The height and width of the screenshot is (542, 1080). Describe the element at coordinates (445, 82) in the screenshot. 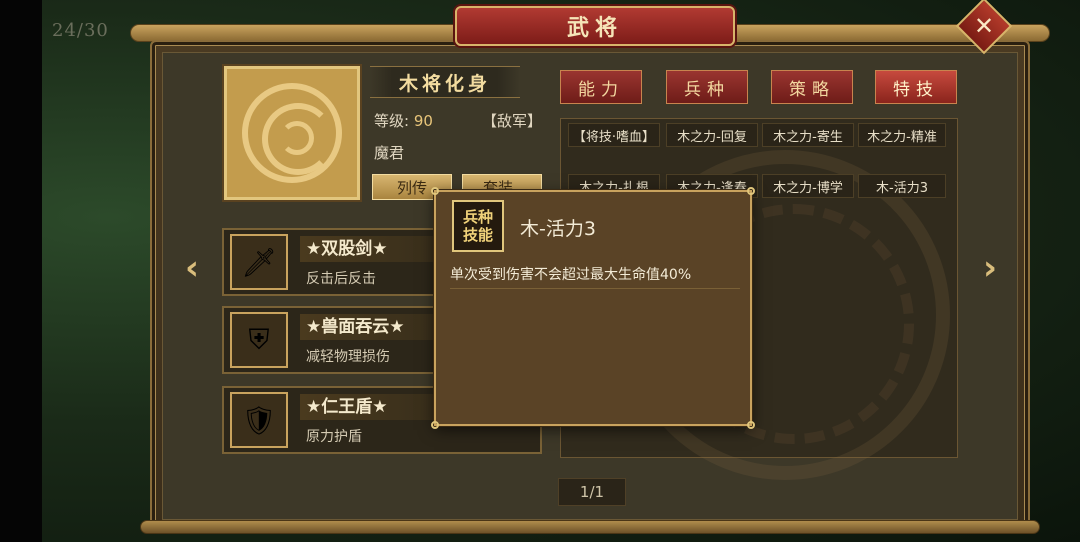

I see `general-name: 木将化身` at that location.